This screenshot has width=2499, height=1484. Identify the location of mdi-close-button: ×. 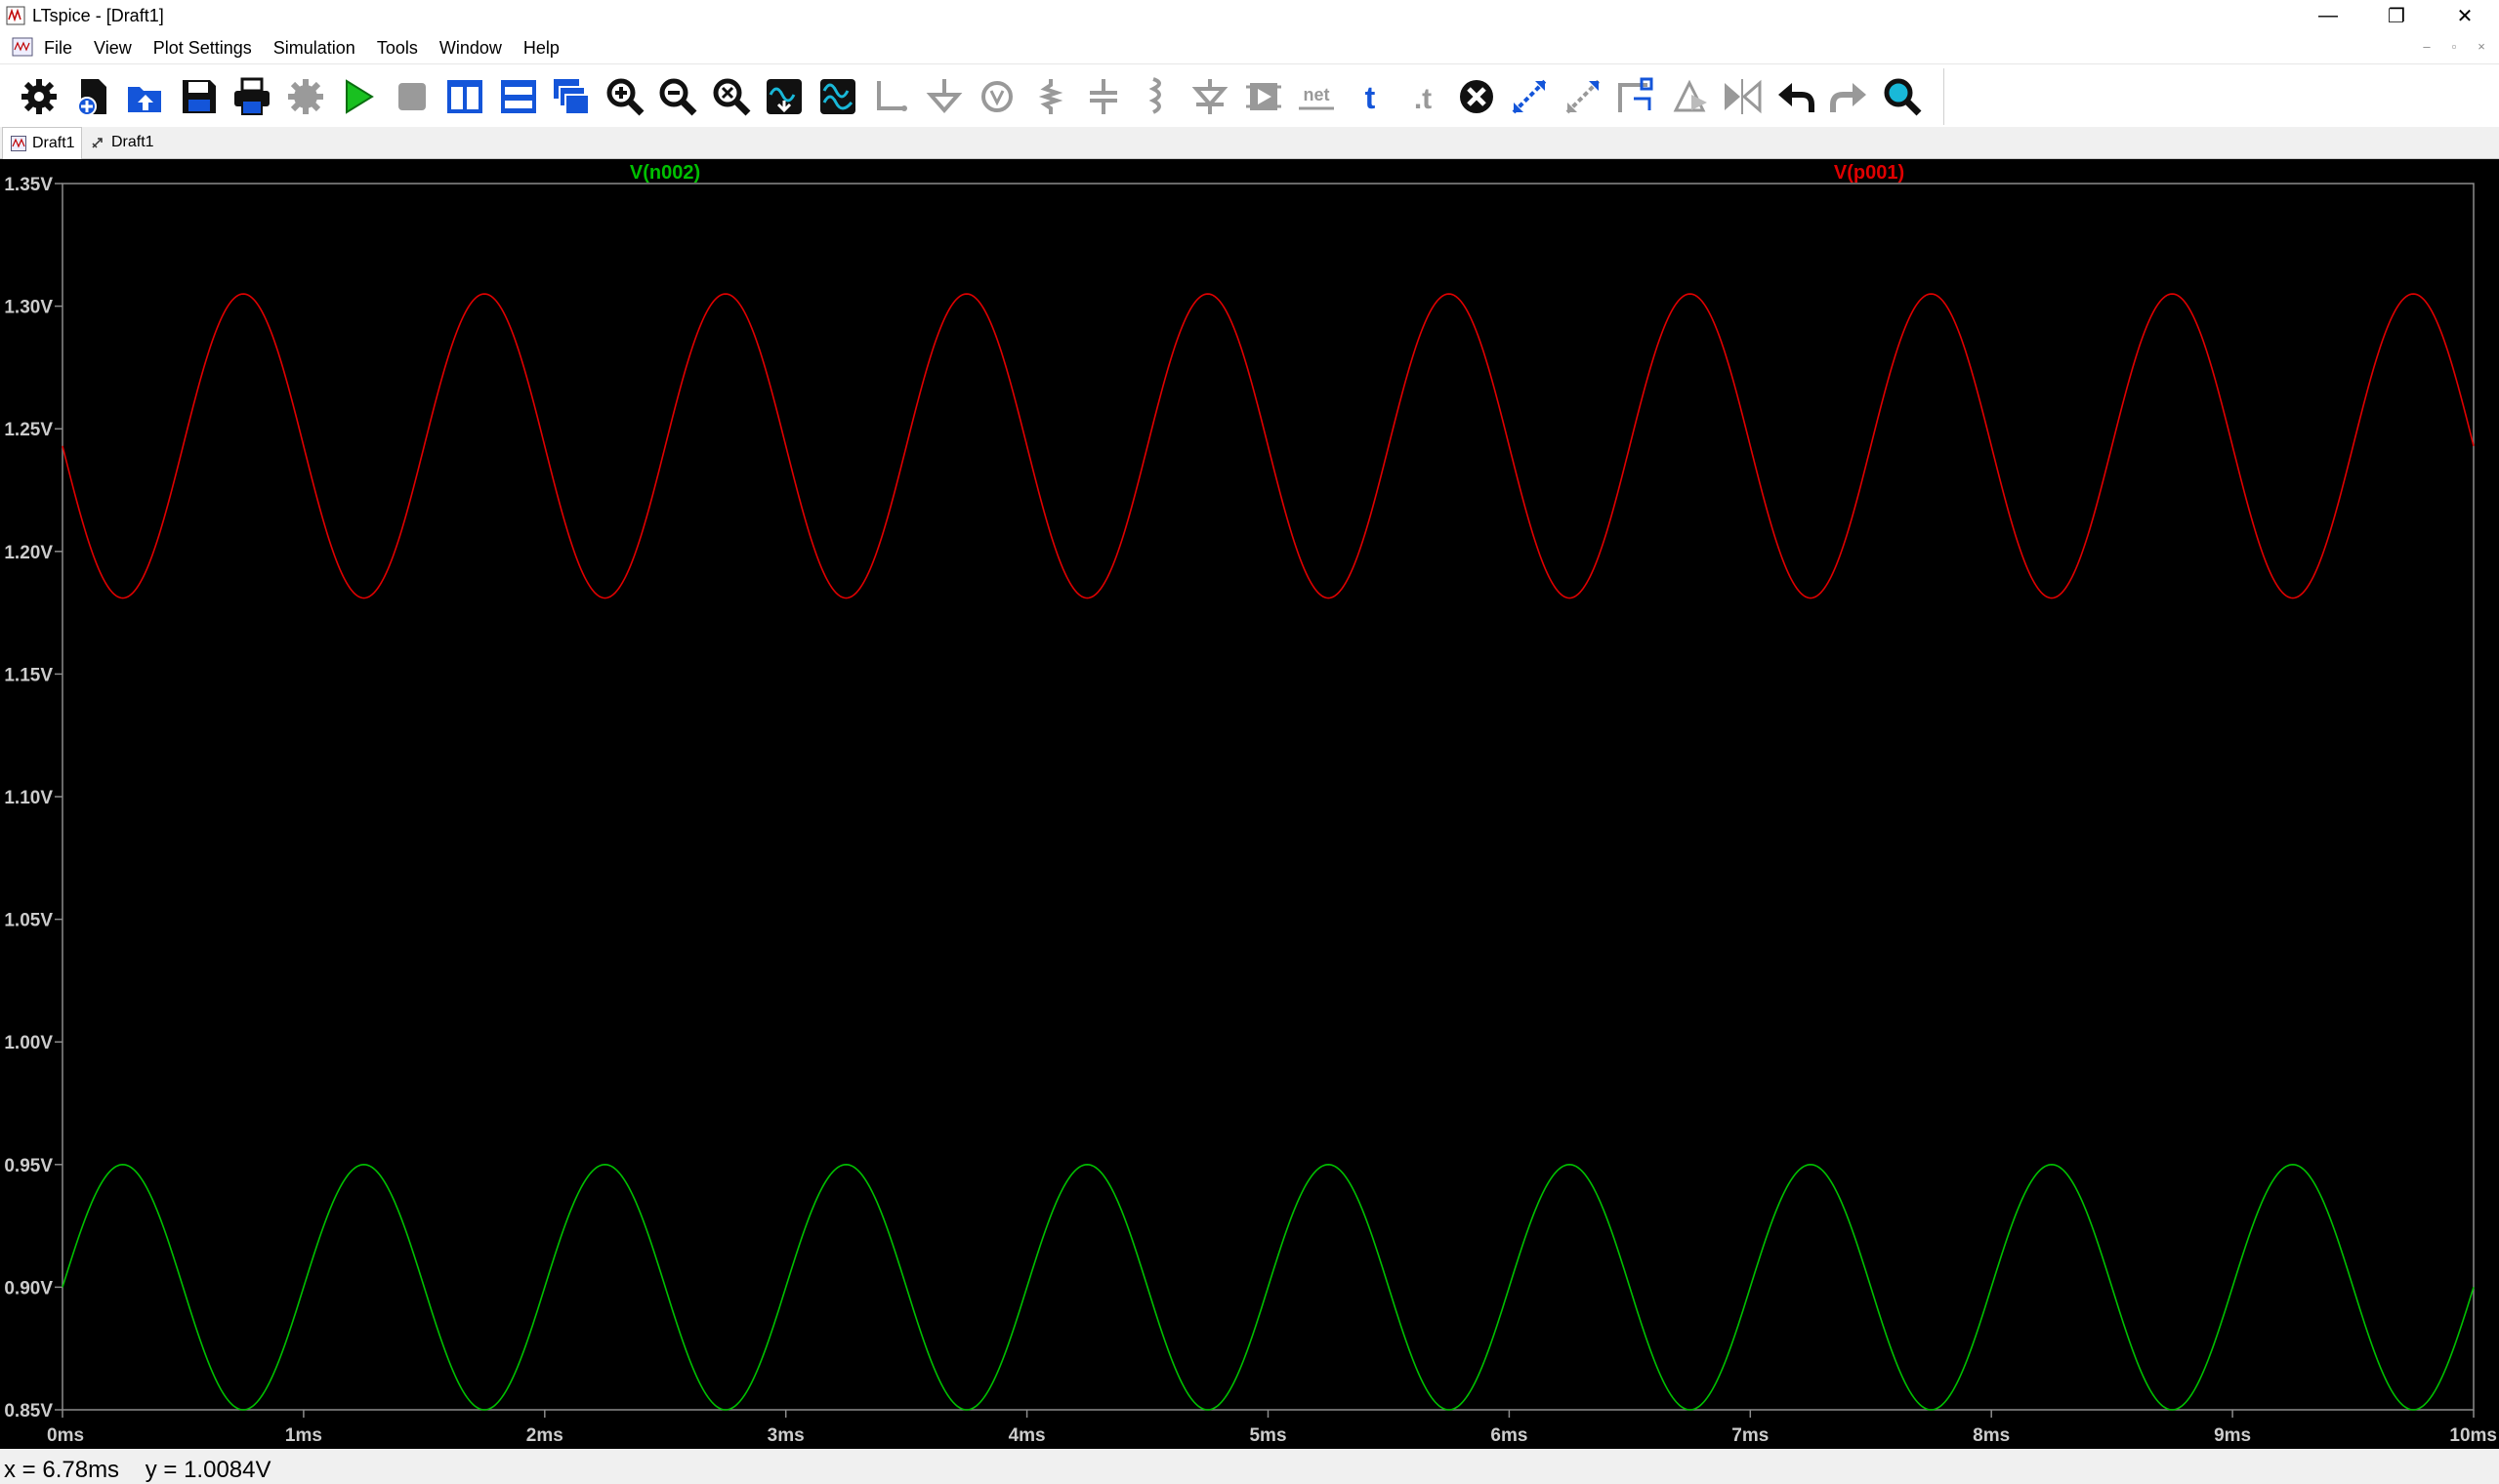
(2481, 47).